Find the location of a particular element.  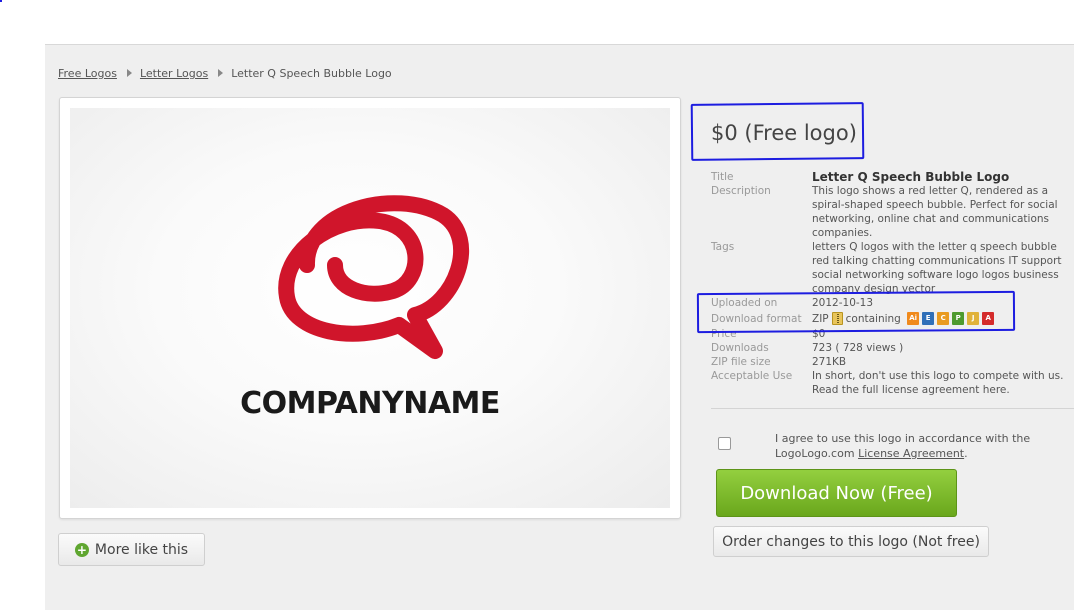

order-changes-label: Order changes to this logo (Not free) is located at coordinates (851, 541).